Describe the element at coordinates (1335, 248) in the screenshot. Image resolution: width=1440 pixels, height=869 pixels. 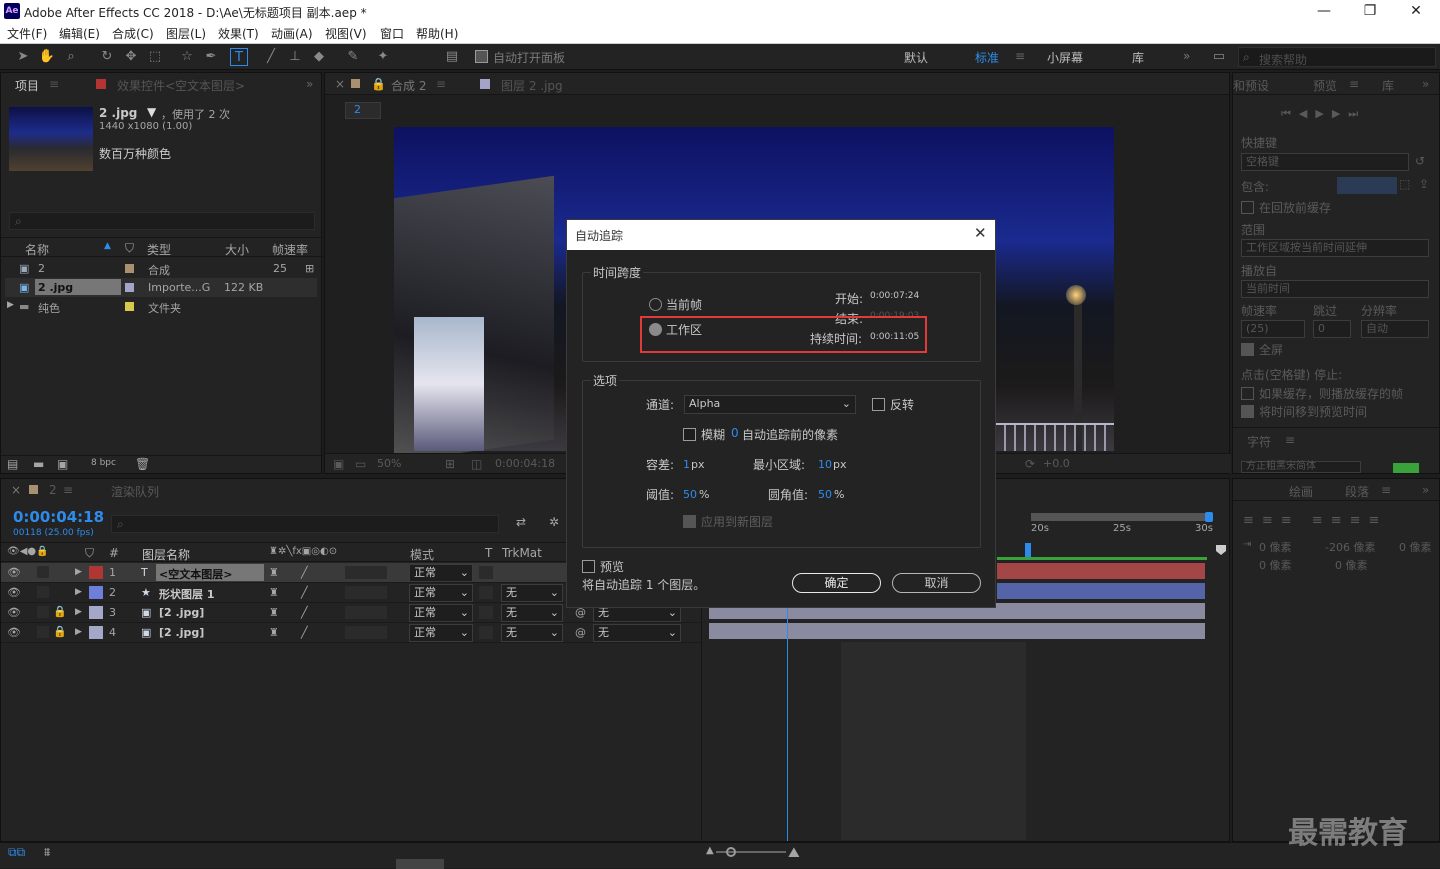
I see `range-select: 工作区域按当前时间延伸` at that location.